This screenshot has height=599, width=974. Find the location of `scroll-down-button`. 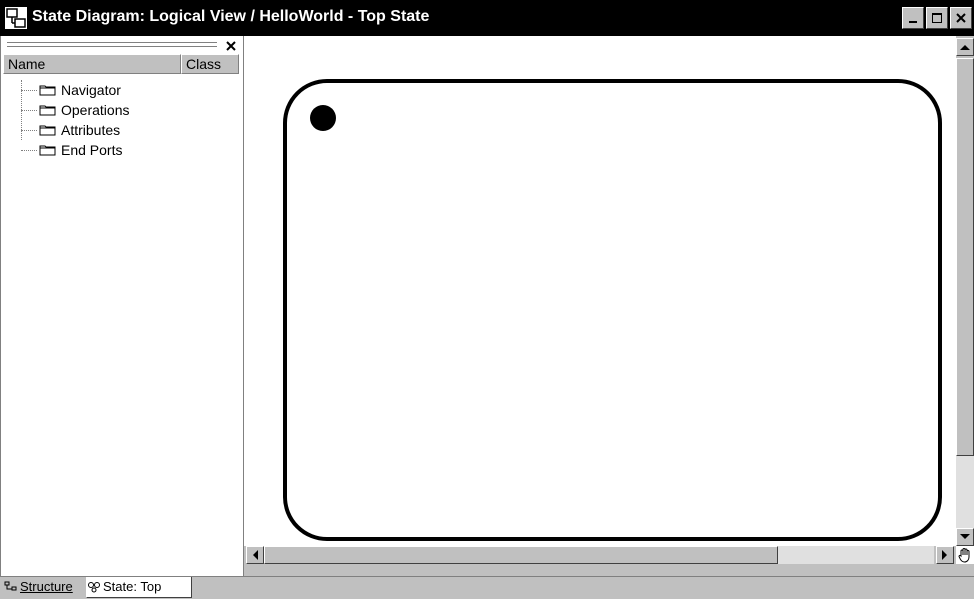

scroll-down-button is located at coordinates (965, 537).